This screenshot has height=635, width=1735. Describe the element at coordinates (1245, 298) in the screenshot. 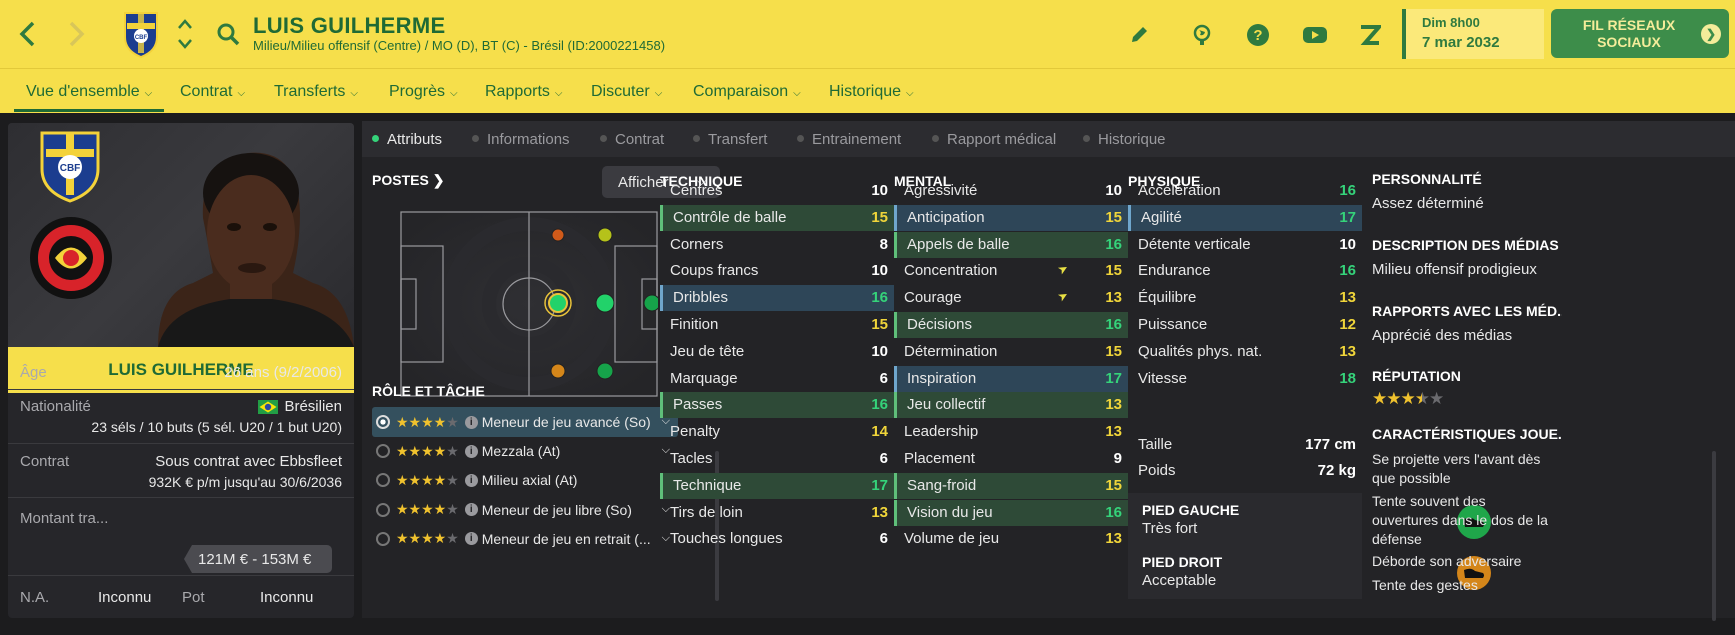

I see `attribute-row: Équilibre 13` at that location.